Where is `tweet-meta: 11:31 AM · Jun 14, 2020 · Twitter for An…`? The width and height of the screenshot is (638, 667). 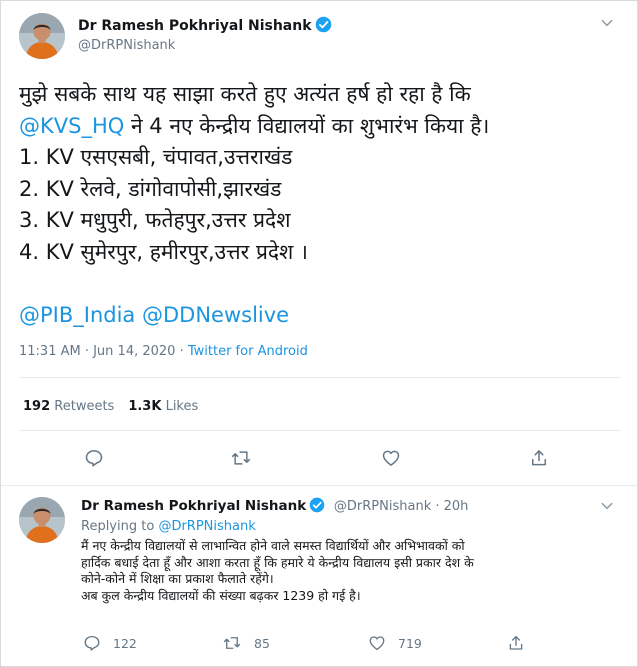
tweet-meta: 11:31 AM · Jun 14, 2020 · Twitter for An… is located at coordinates (163, 351).